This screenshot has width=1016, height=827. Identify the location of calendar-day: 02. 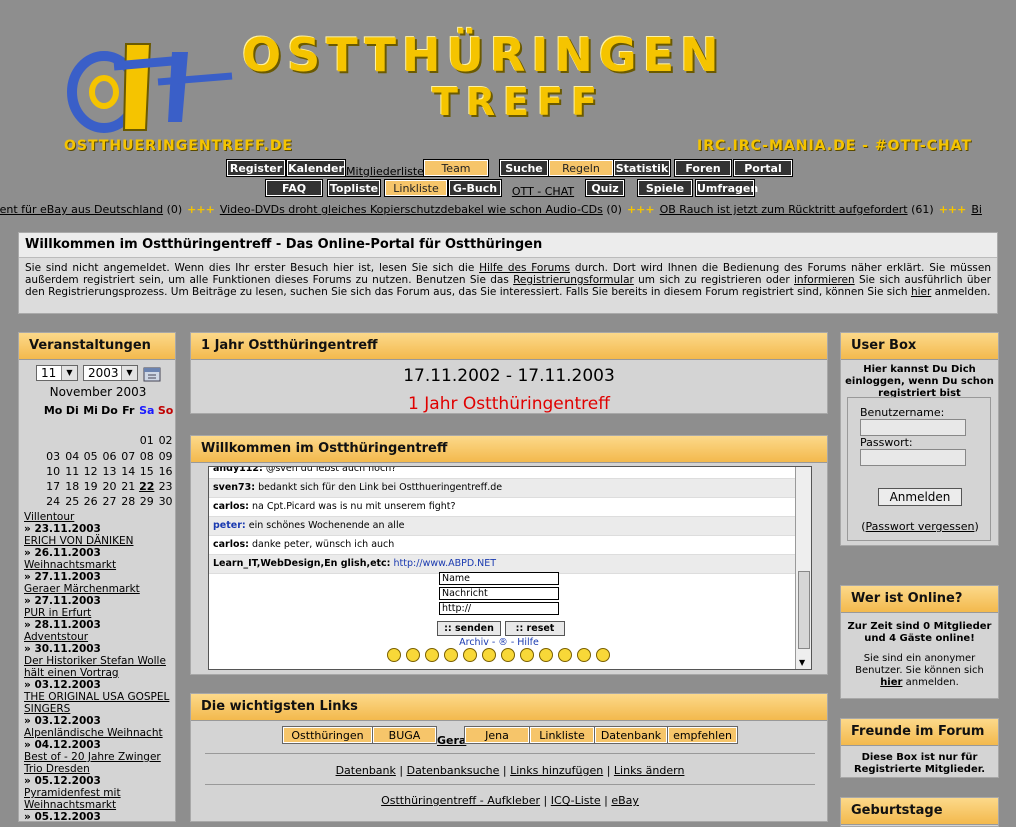
(165, 440).